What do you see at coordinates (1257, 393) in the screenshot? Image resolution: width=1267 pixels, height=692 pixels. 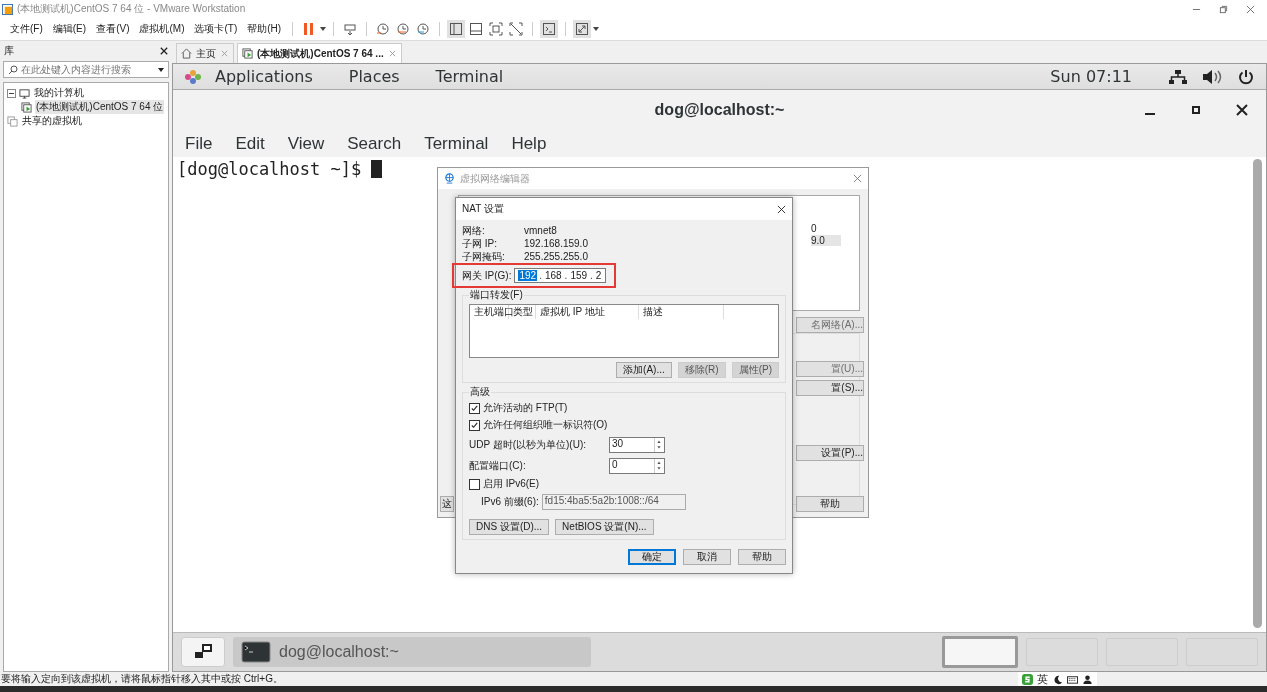 I see `scrollbar` at bounding box center [1257, 393].